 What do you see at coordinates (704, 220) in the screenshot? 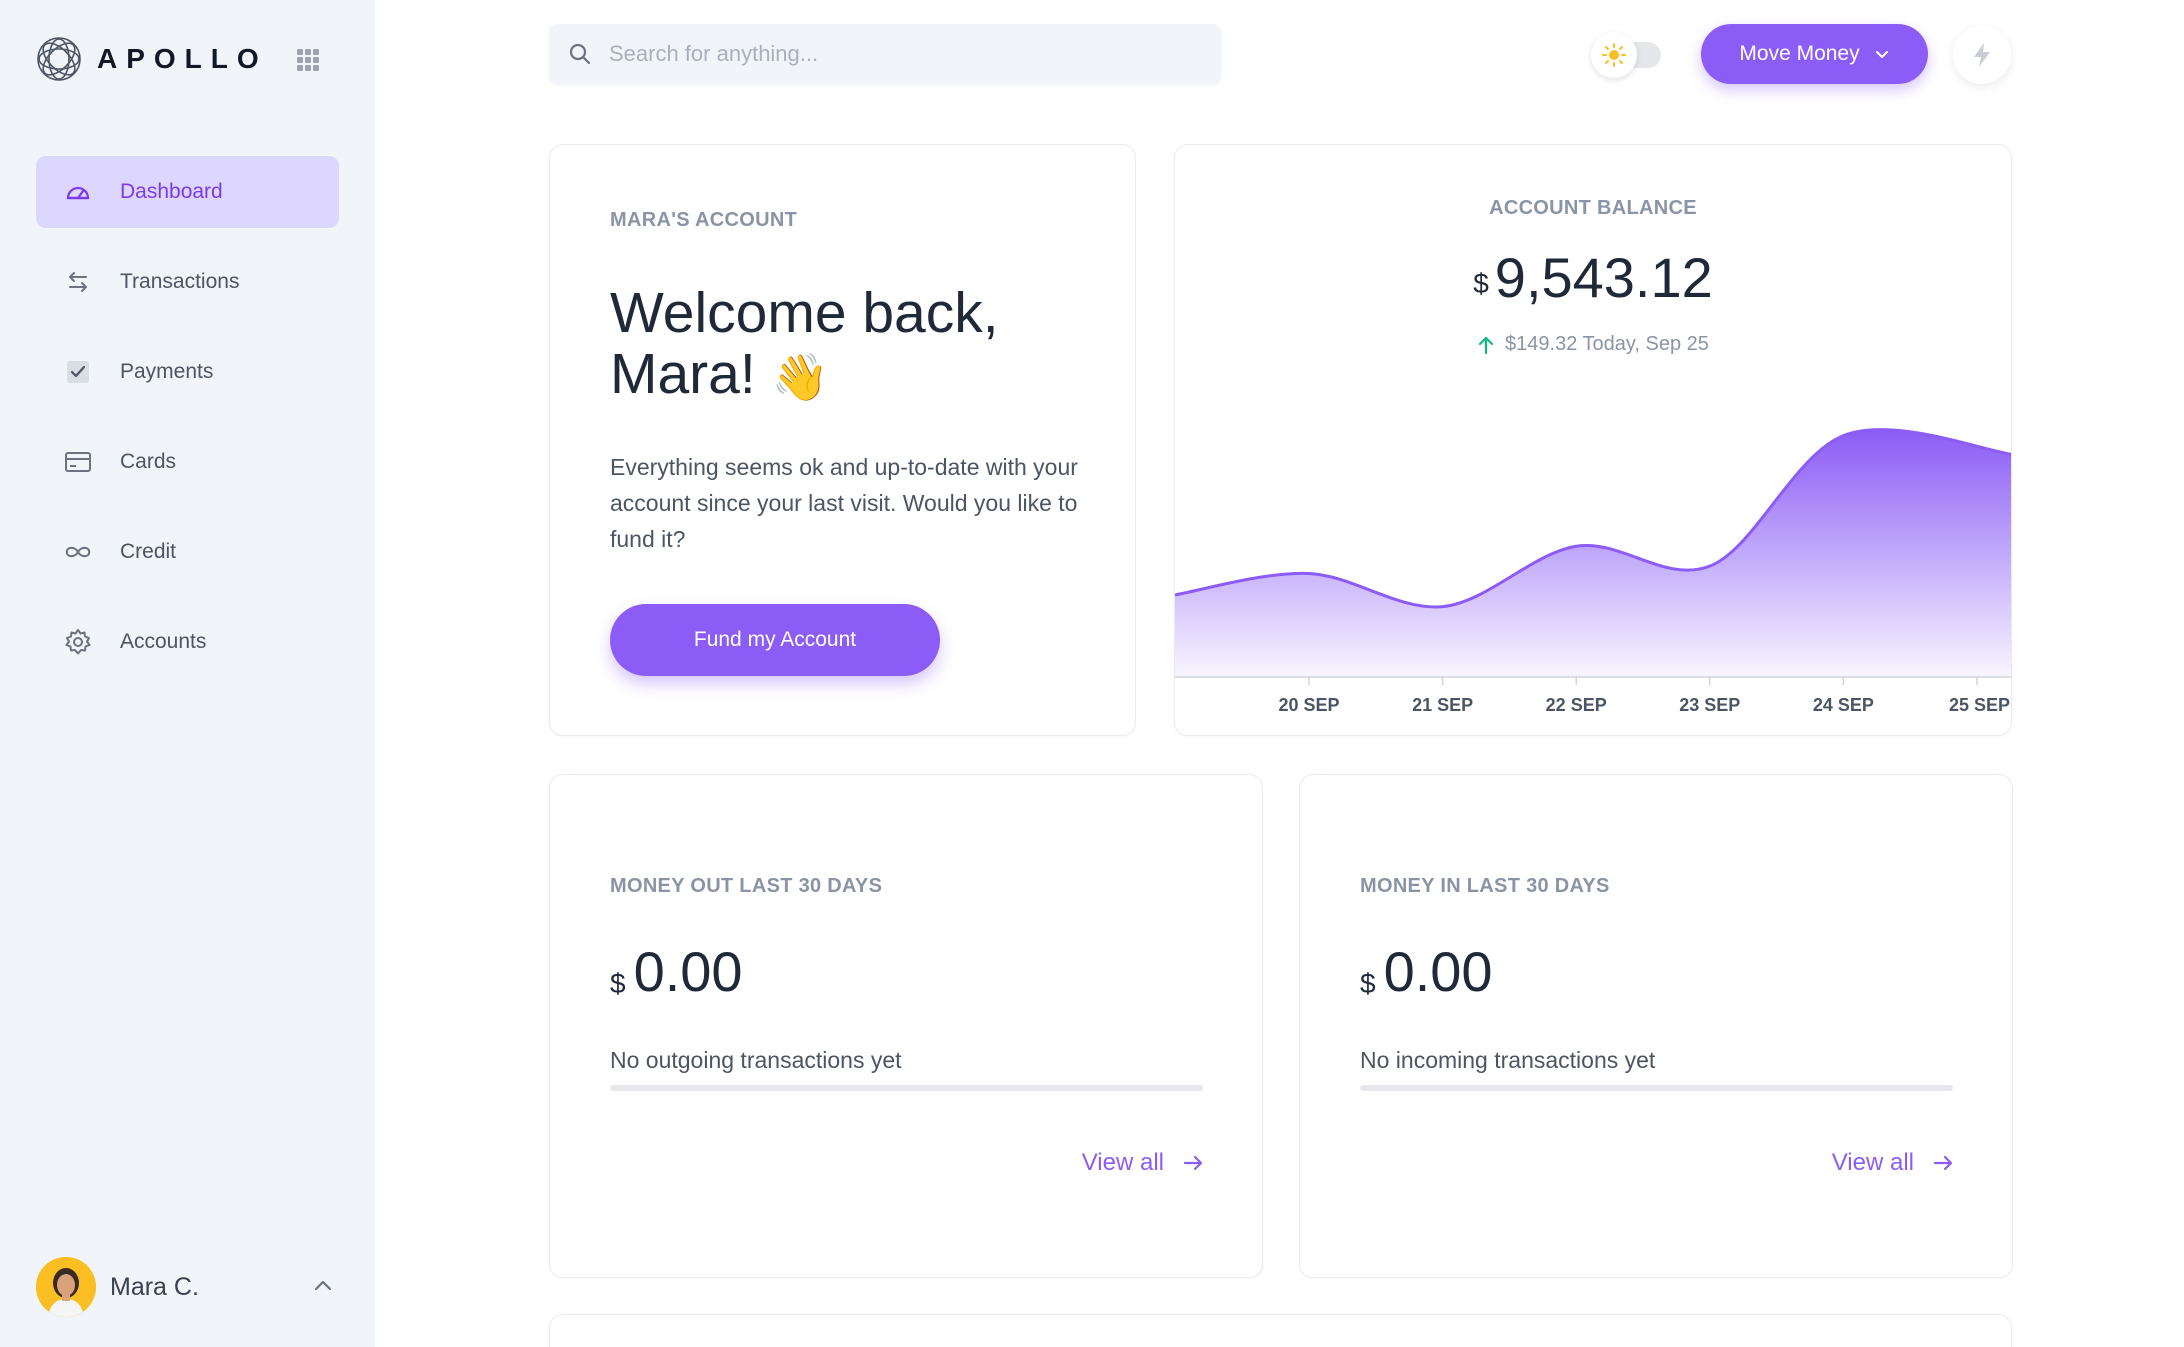
I see `account-label: MARA'S ACCOUNT` at bounding box center [704, 220].